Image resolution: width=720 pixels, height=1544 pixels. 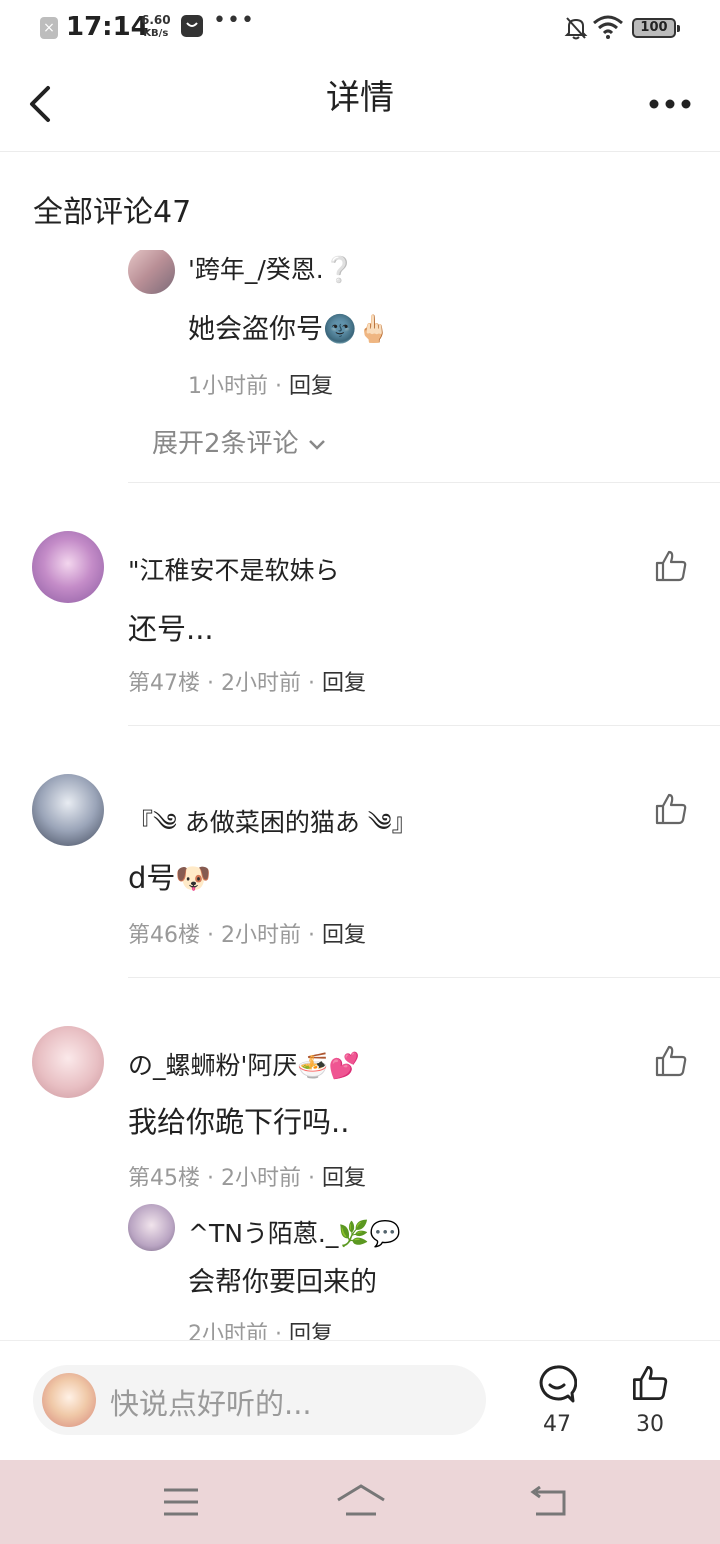 What do you see at coordinates (271, 268) in the screenshot?
I see `reply-username: '跨年_/癸恩.❔` at bounding box center [271, 268].